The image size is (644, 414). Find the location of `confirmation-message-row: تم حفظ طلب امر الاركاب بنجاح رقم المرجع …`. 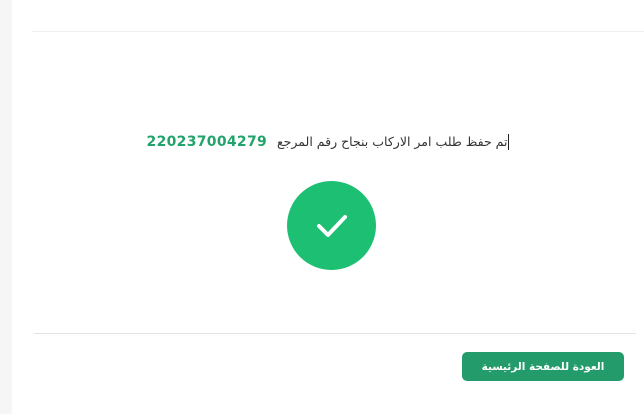

confirmation-message-row: تم حفظ طلب امر الاركاب بنجاح رقم المرجع … is located at coordinates (328, 142).